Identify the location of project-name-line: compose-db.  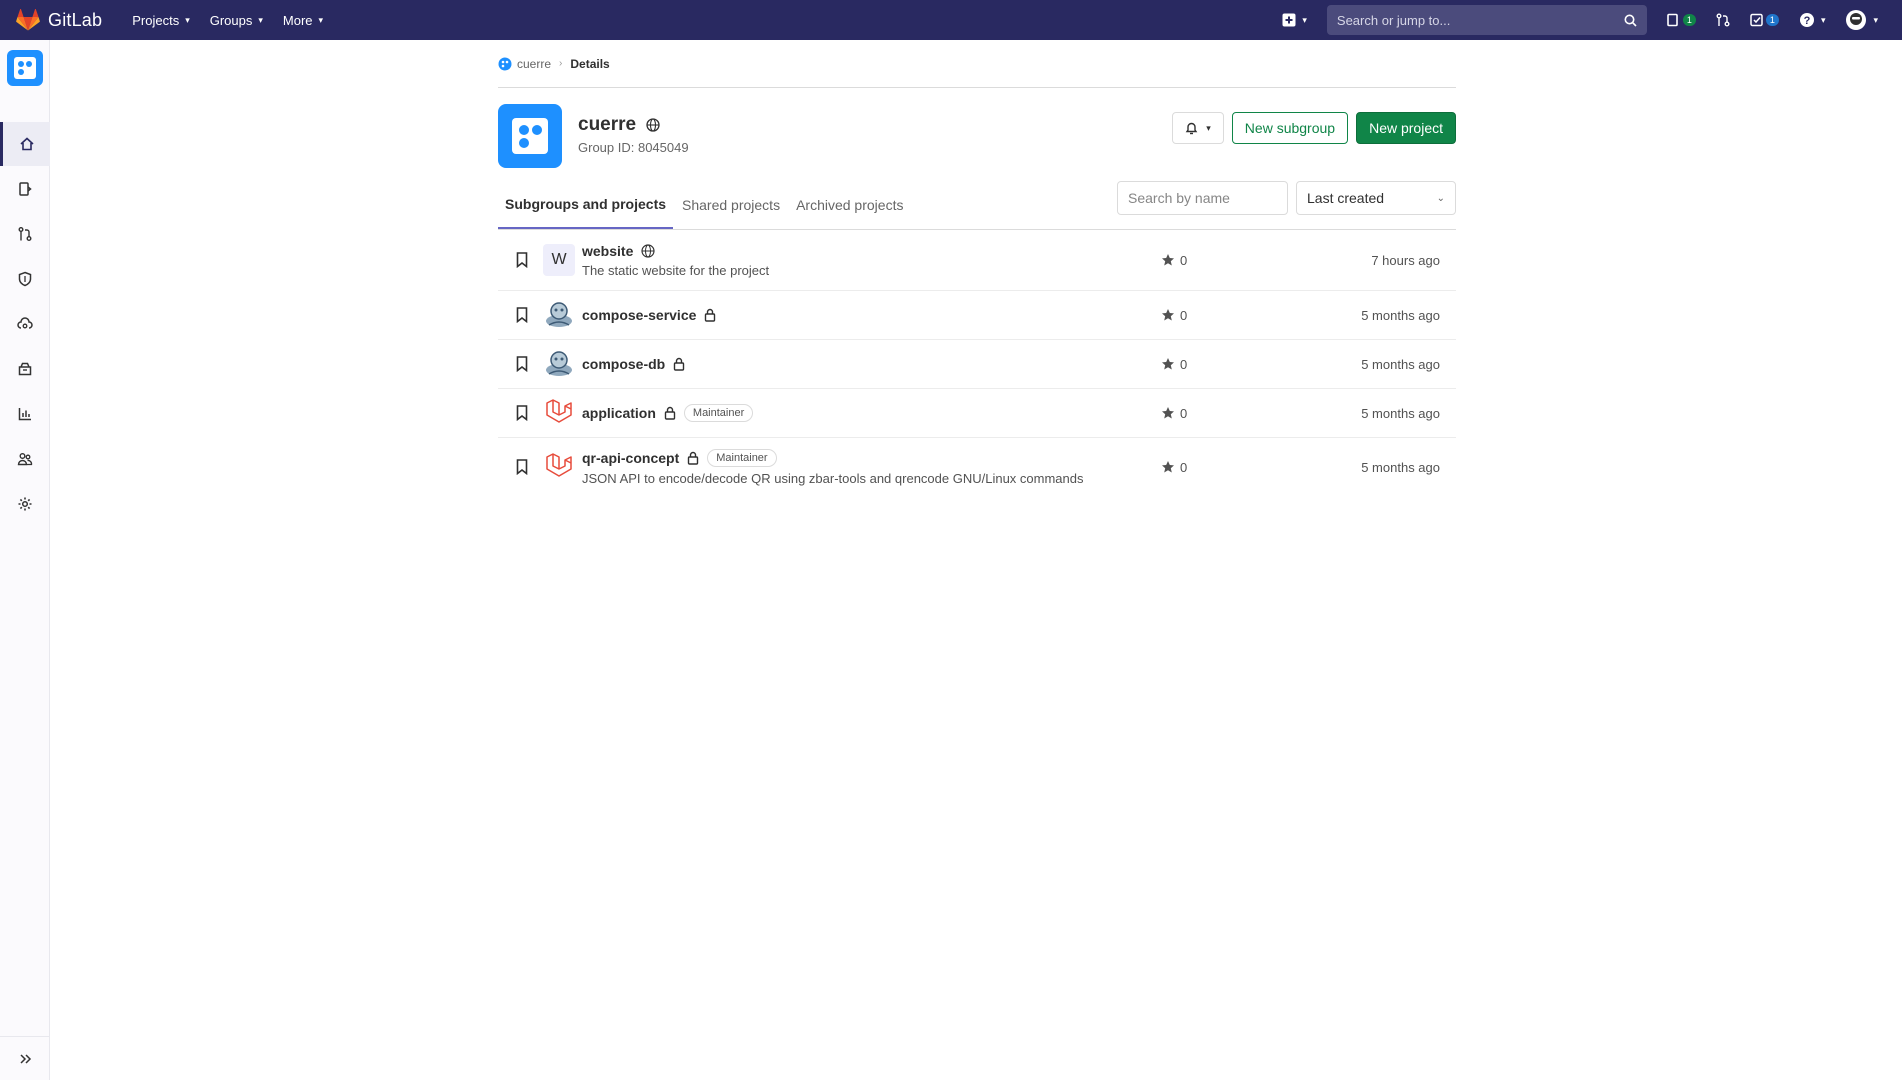
(633, 364).